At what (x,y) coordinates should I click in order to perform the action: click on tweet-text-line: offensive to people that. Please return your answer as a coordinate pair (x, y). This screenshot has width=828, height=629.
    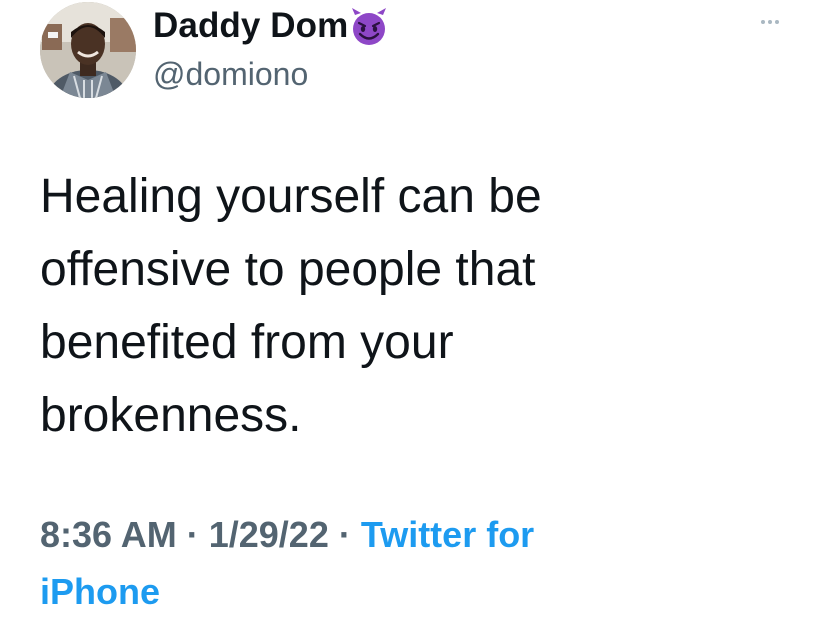
    Looking at the image, I should click on (288, 269).